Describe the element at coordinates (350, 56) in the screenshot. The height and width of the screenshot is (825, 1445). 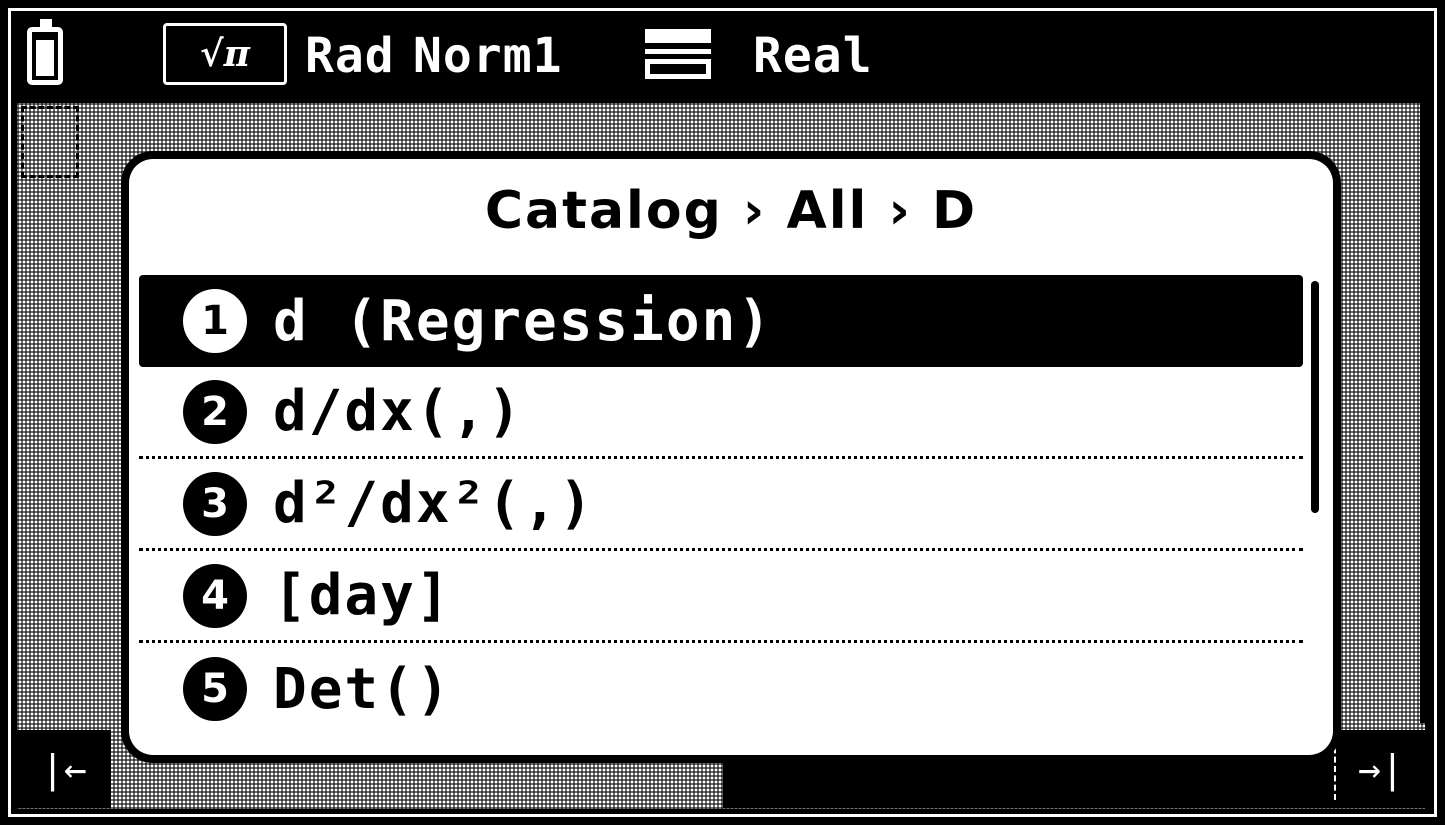
I see `angle-mode-indicator: Rad` at that location.